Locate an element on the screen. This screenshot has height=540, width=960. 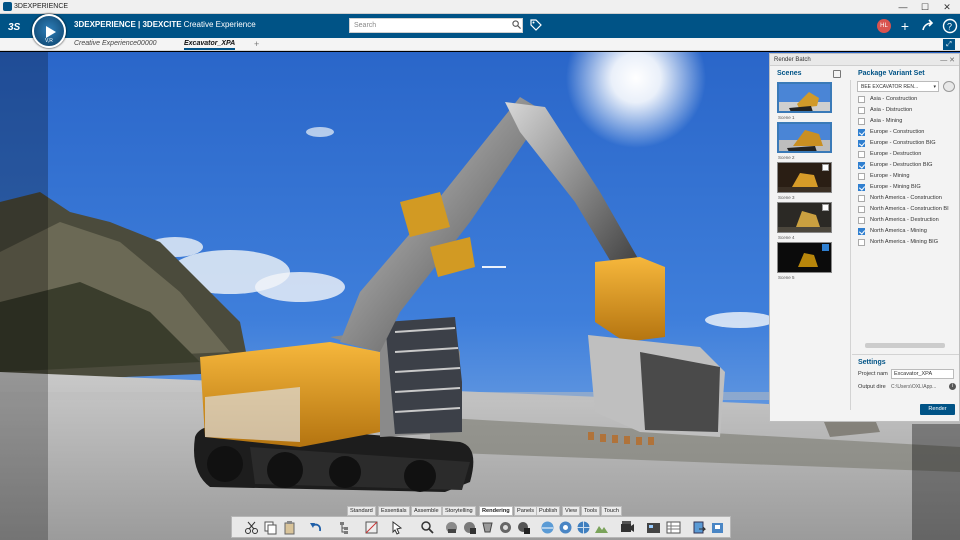
help-icon: ? is located at coordinates (950, 26).